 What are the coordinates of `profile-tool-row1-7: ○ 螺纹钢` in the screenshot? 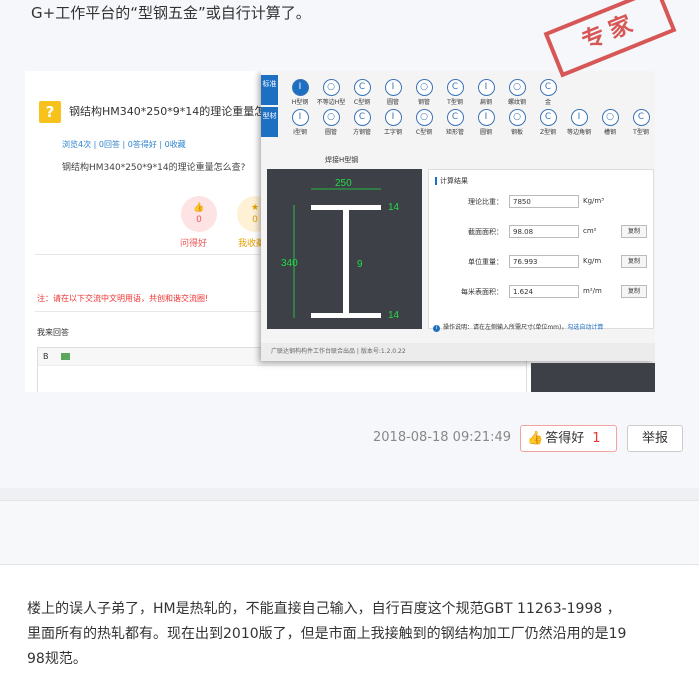 It's located at (517, 92).